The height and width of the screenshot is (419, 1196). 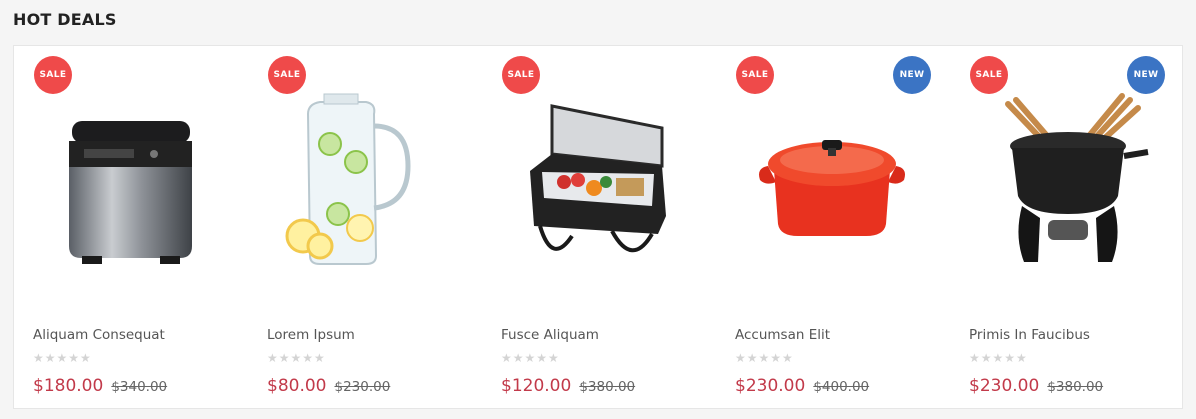 I want to click on price-row: $230.00 $400.00, so click(x=802, y=386).